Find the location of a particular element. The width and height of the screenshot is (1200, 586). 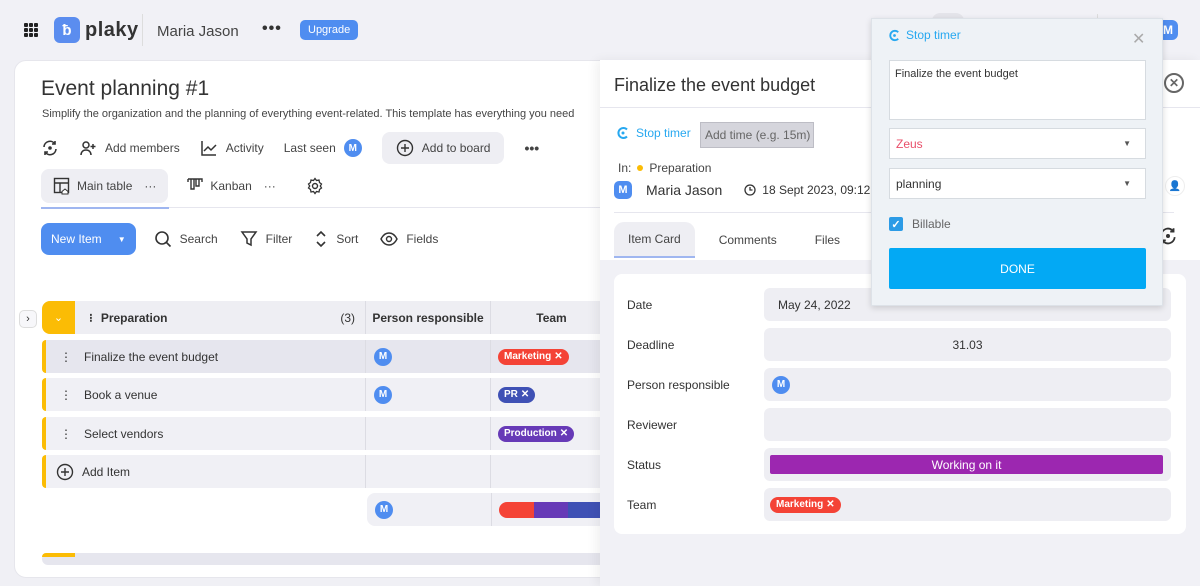

upgrade-button: Upgrade is located at coordinates (329, 30).